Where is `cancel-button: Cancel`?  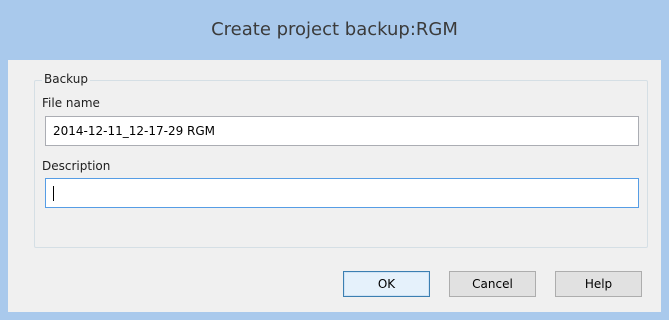 cancel-button: Cancel is located at coordinates (492, 284).